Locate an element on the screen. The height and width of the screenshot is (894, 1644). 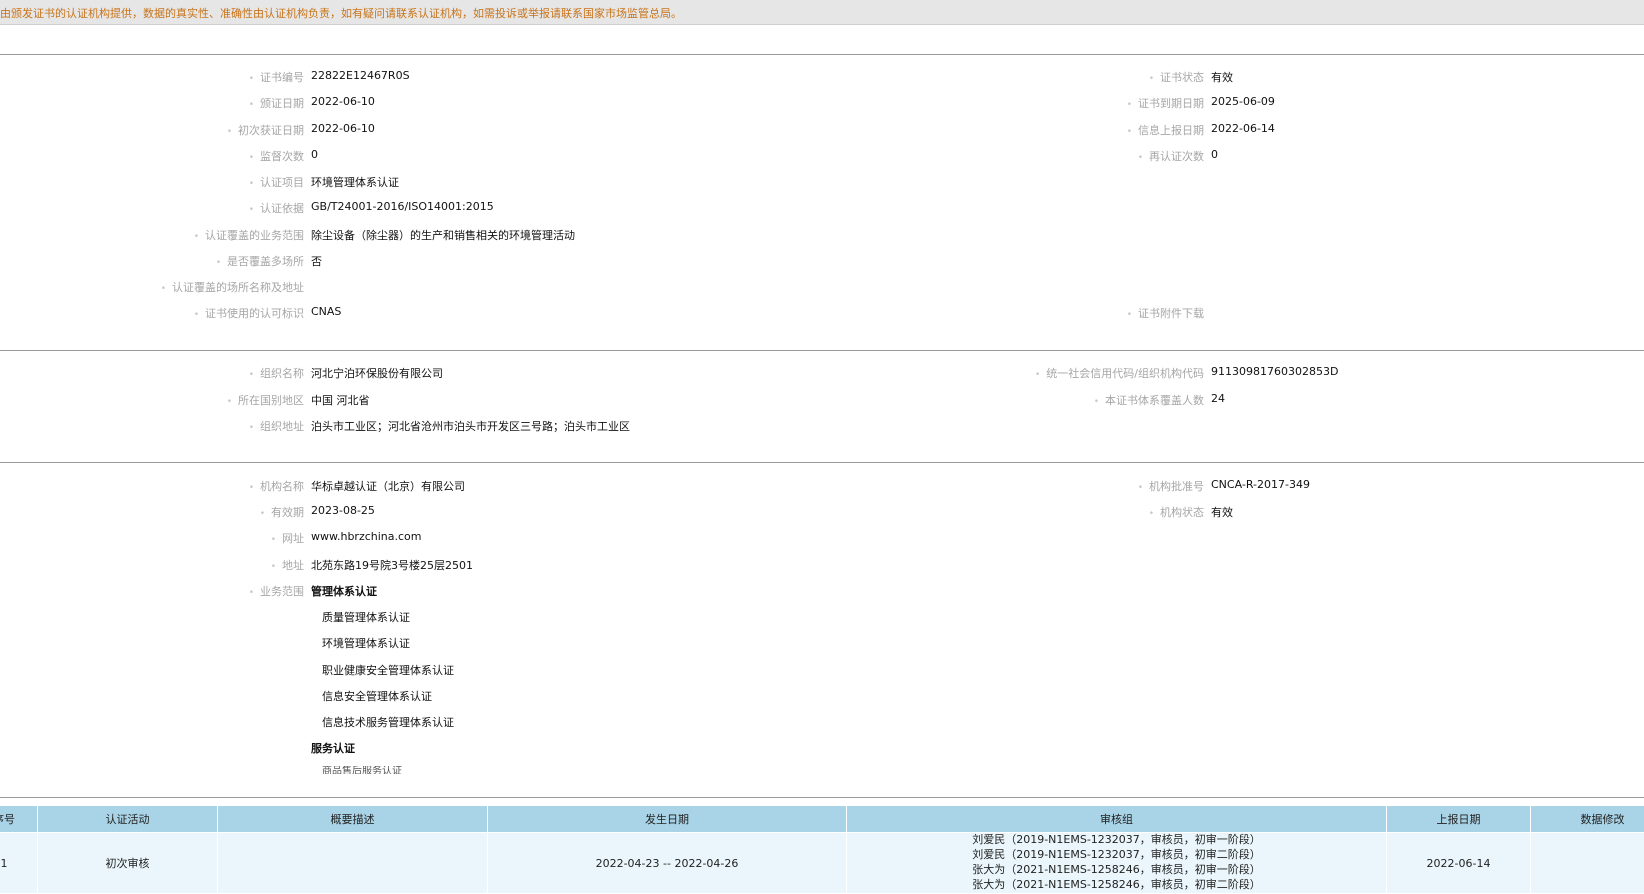
agency-address-label: • 地址 is located at coordinates (287, 565).